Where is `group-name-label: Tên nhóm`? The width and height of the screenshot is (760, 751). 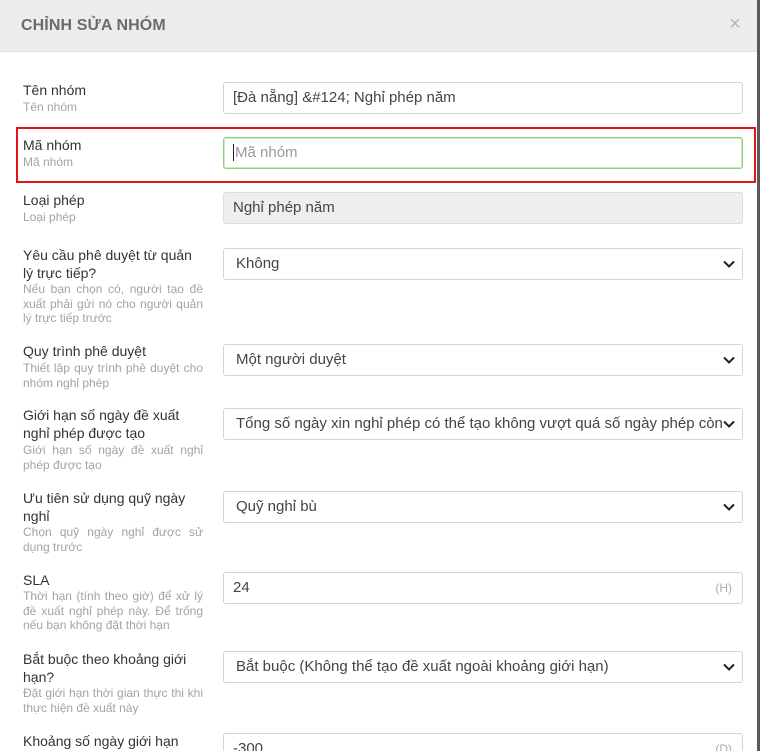 group-name-label: Tên nhóm is located at coordinates (55, 90).